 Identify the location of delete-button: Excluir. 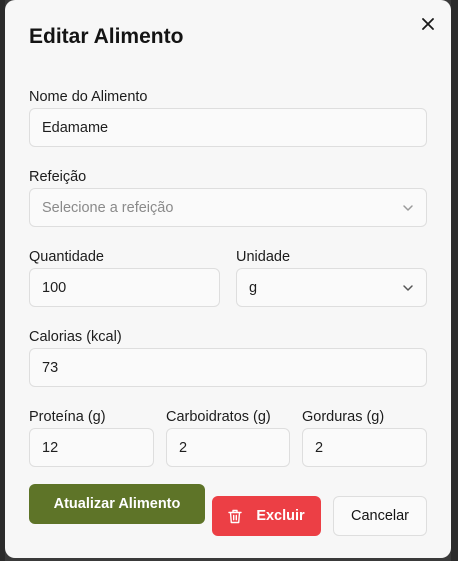
(266, 516).